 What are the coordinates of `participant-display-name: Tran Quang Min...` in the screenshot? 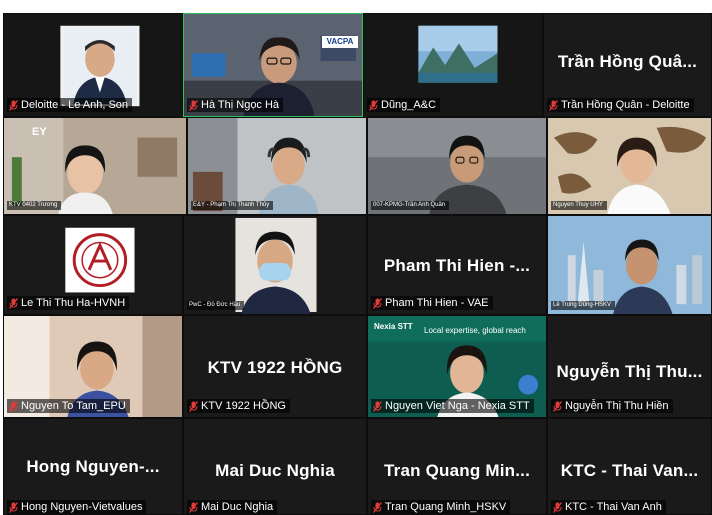 It's located at (457, 470).